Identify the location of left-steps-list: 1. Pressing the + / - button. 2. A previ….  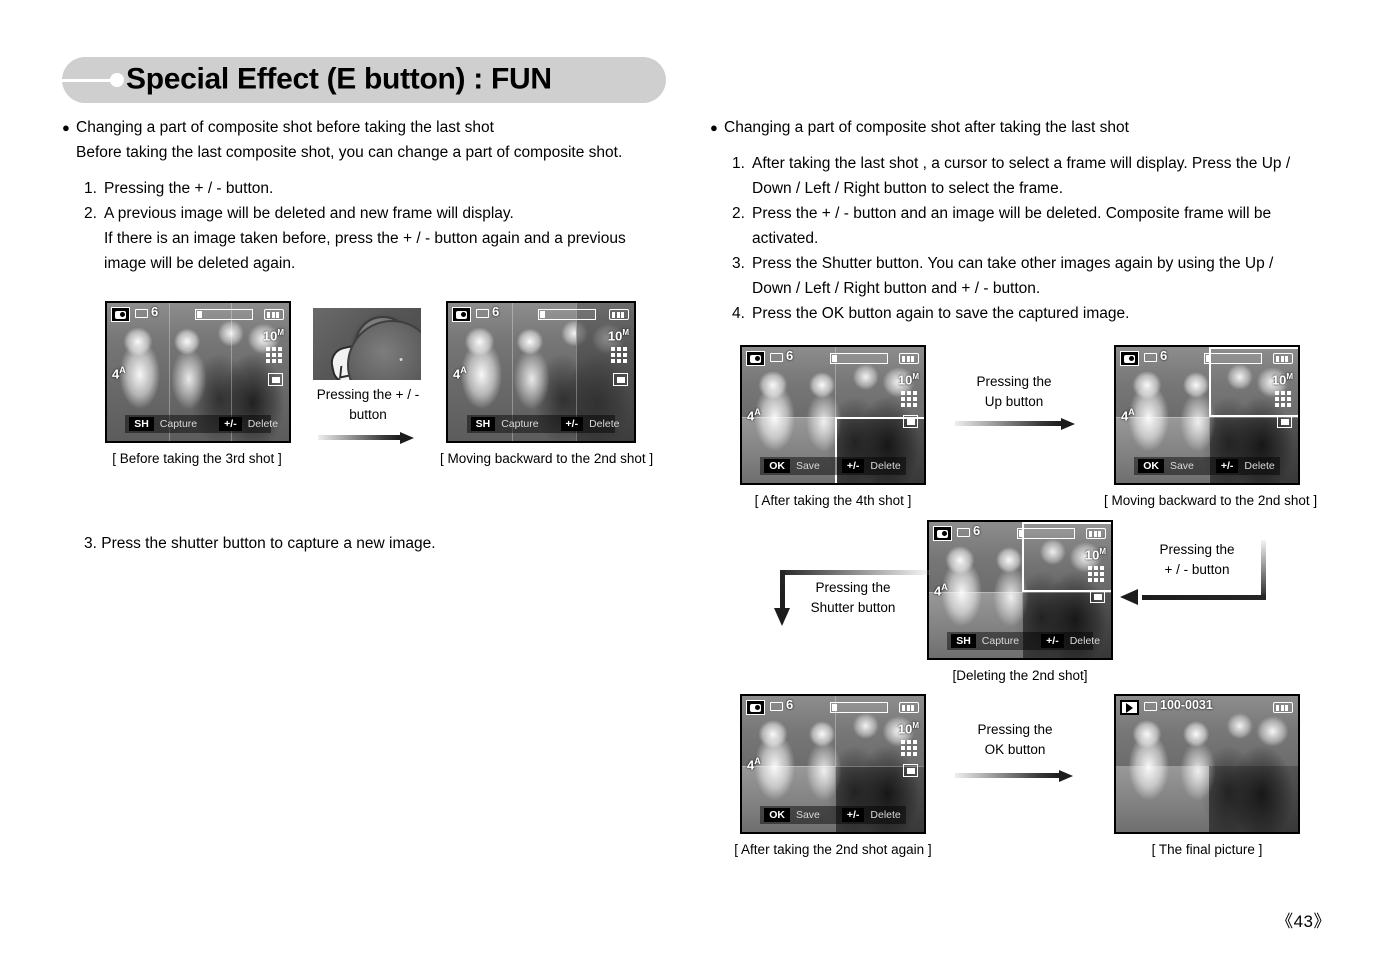
(367, 226).